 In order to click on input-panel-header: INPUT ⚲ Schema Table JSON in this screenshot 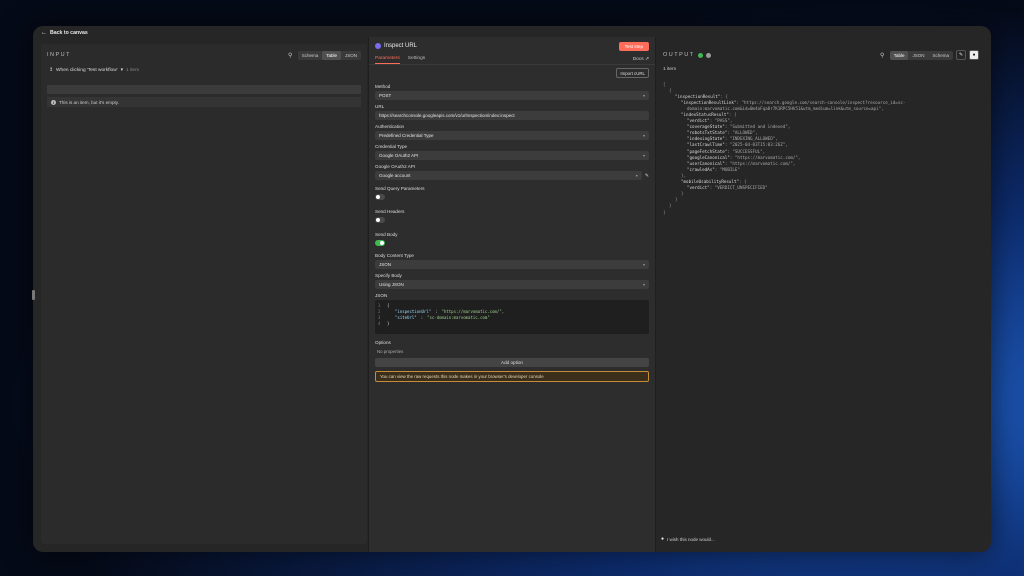, I will do `click(204, 55)`.